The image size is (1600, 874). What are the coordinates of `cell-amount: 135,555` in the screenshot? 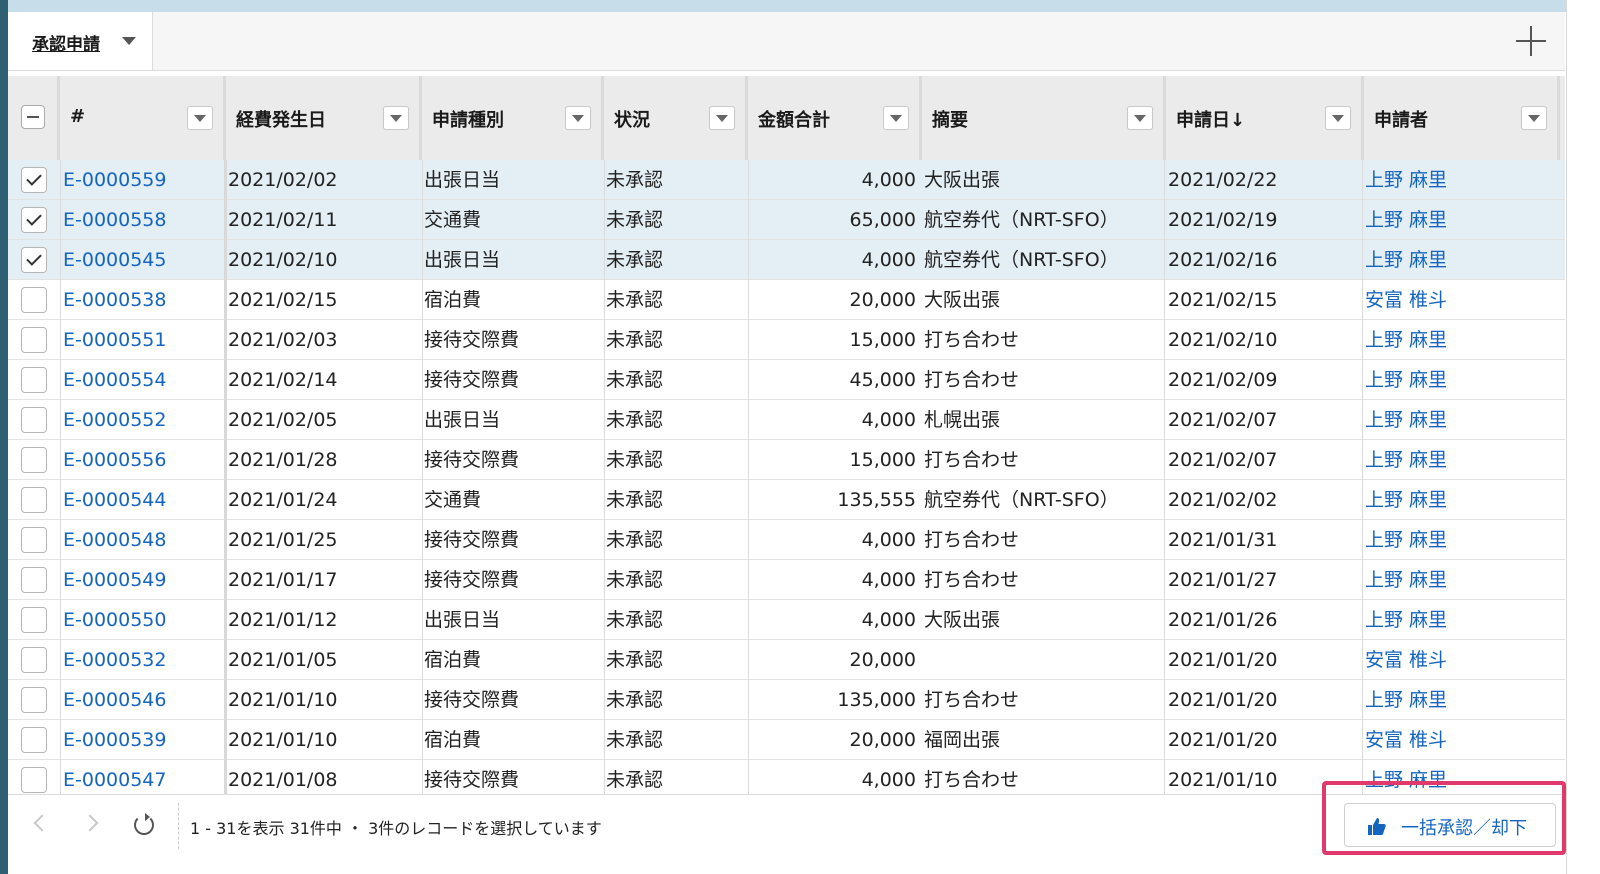 It's located at (876, 500).